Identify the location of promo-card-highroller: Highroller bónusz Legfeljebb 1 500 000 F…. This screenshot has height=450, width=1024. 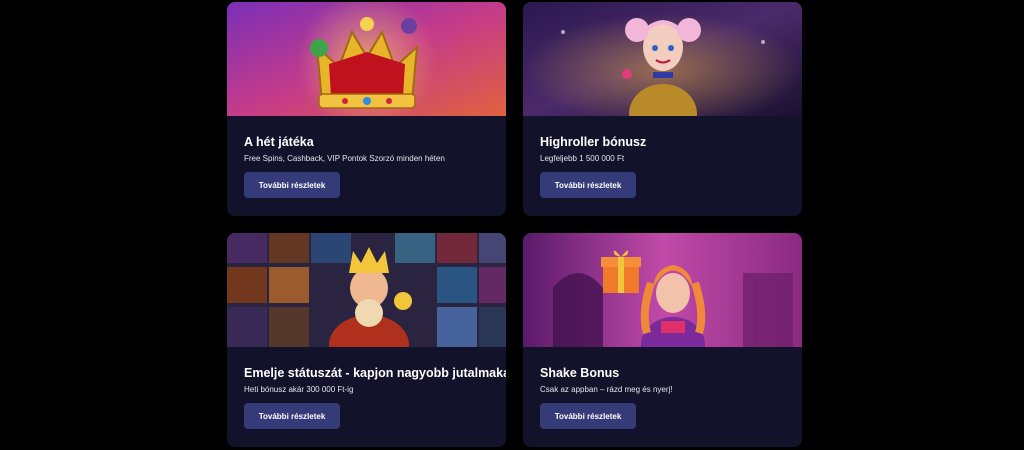
(662, 109).